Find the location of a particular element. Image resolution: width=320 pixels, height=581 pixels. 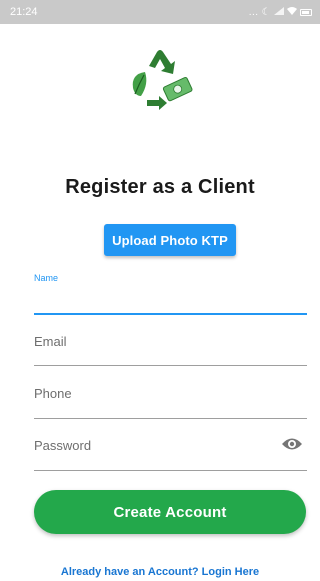

eye-icon is located at coordinates (292, 444).